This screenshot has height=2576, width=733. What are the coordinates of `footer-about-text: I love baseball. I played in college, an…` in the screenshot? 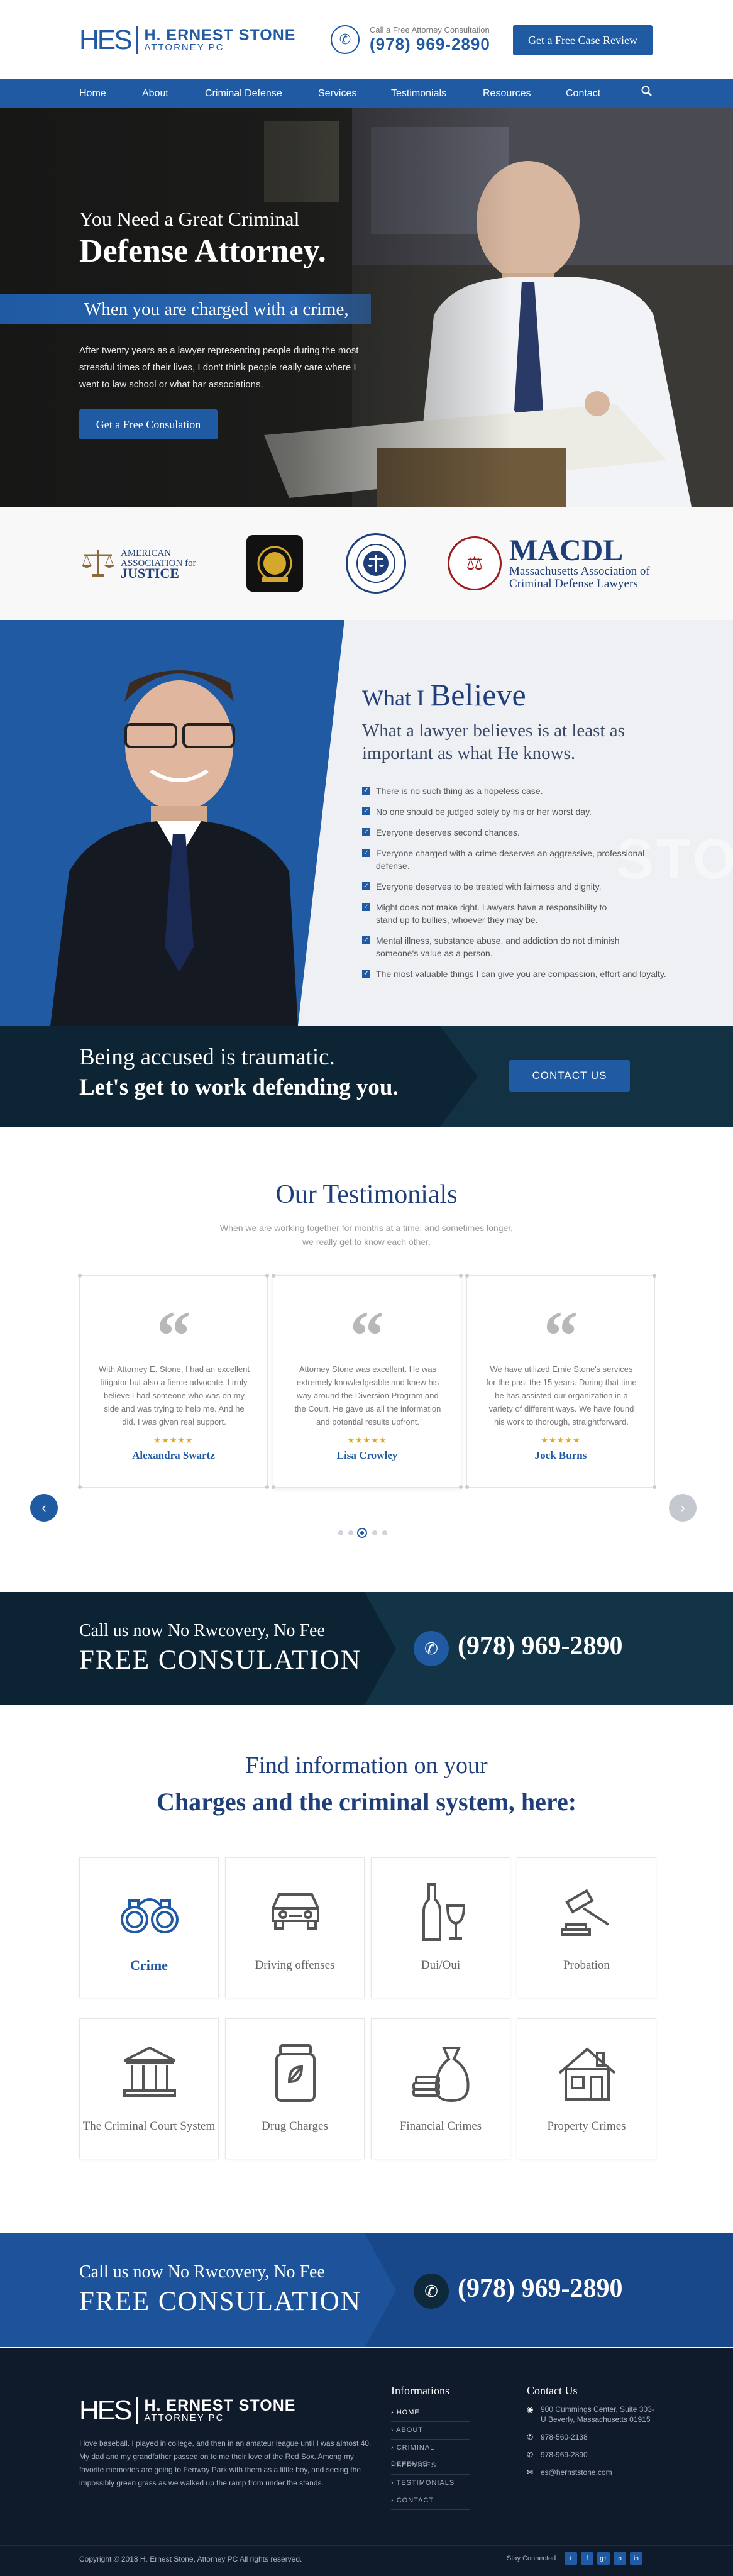 It's located at (226, 2463).